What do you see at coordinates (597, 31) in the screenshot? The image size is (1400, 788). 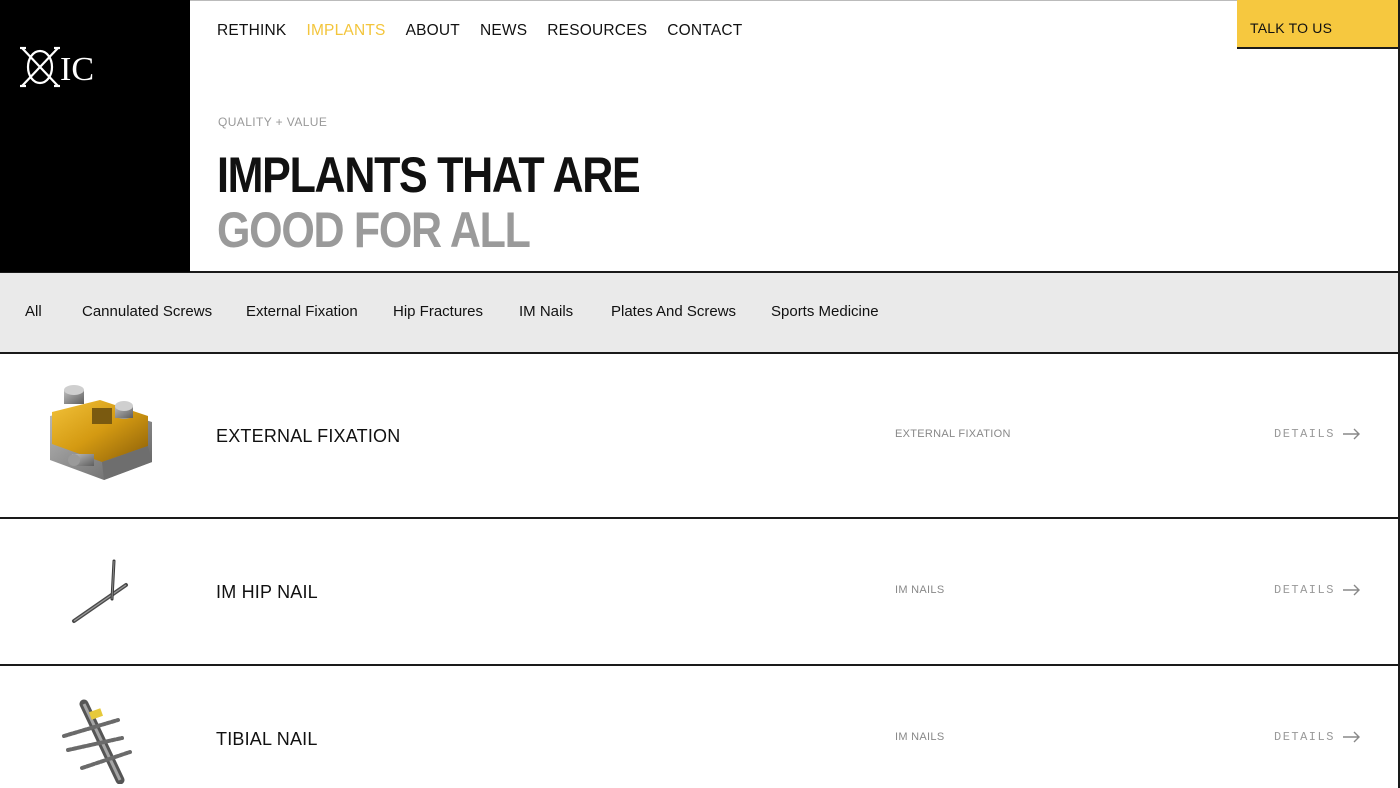 I see `nav-resources: RESOURCES` at bounding box center [597, 31].